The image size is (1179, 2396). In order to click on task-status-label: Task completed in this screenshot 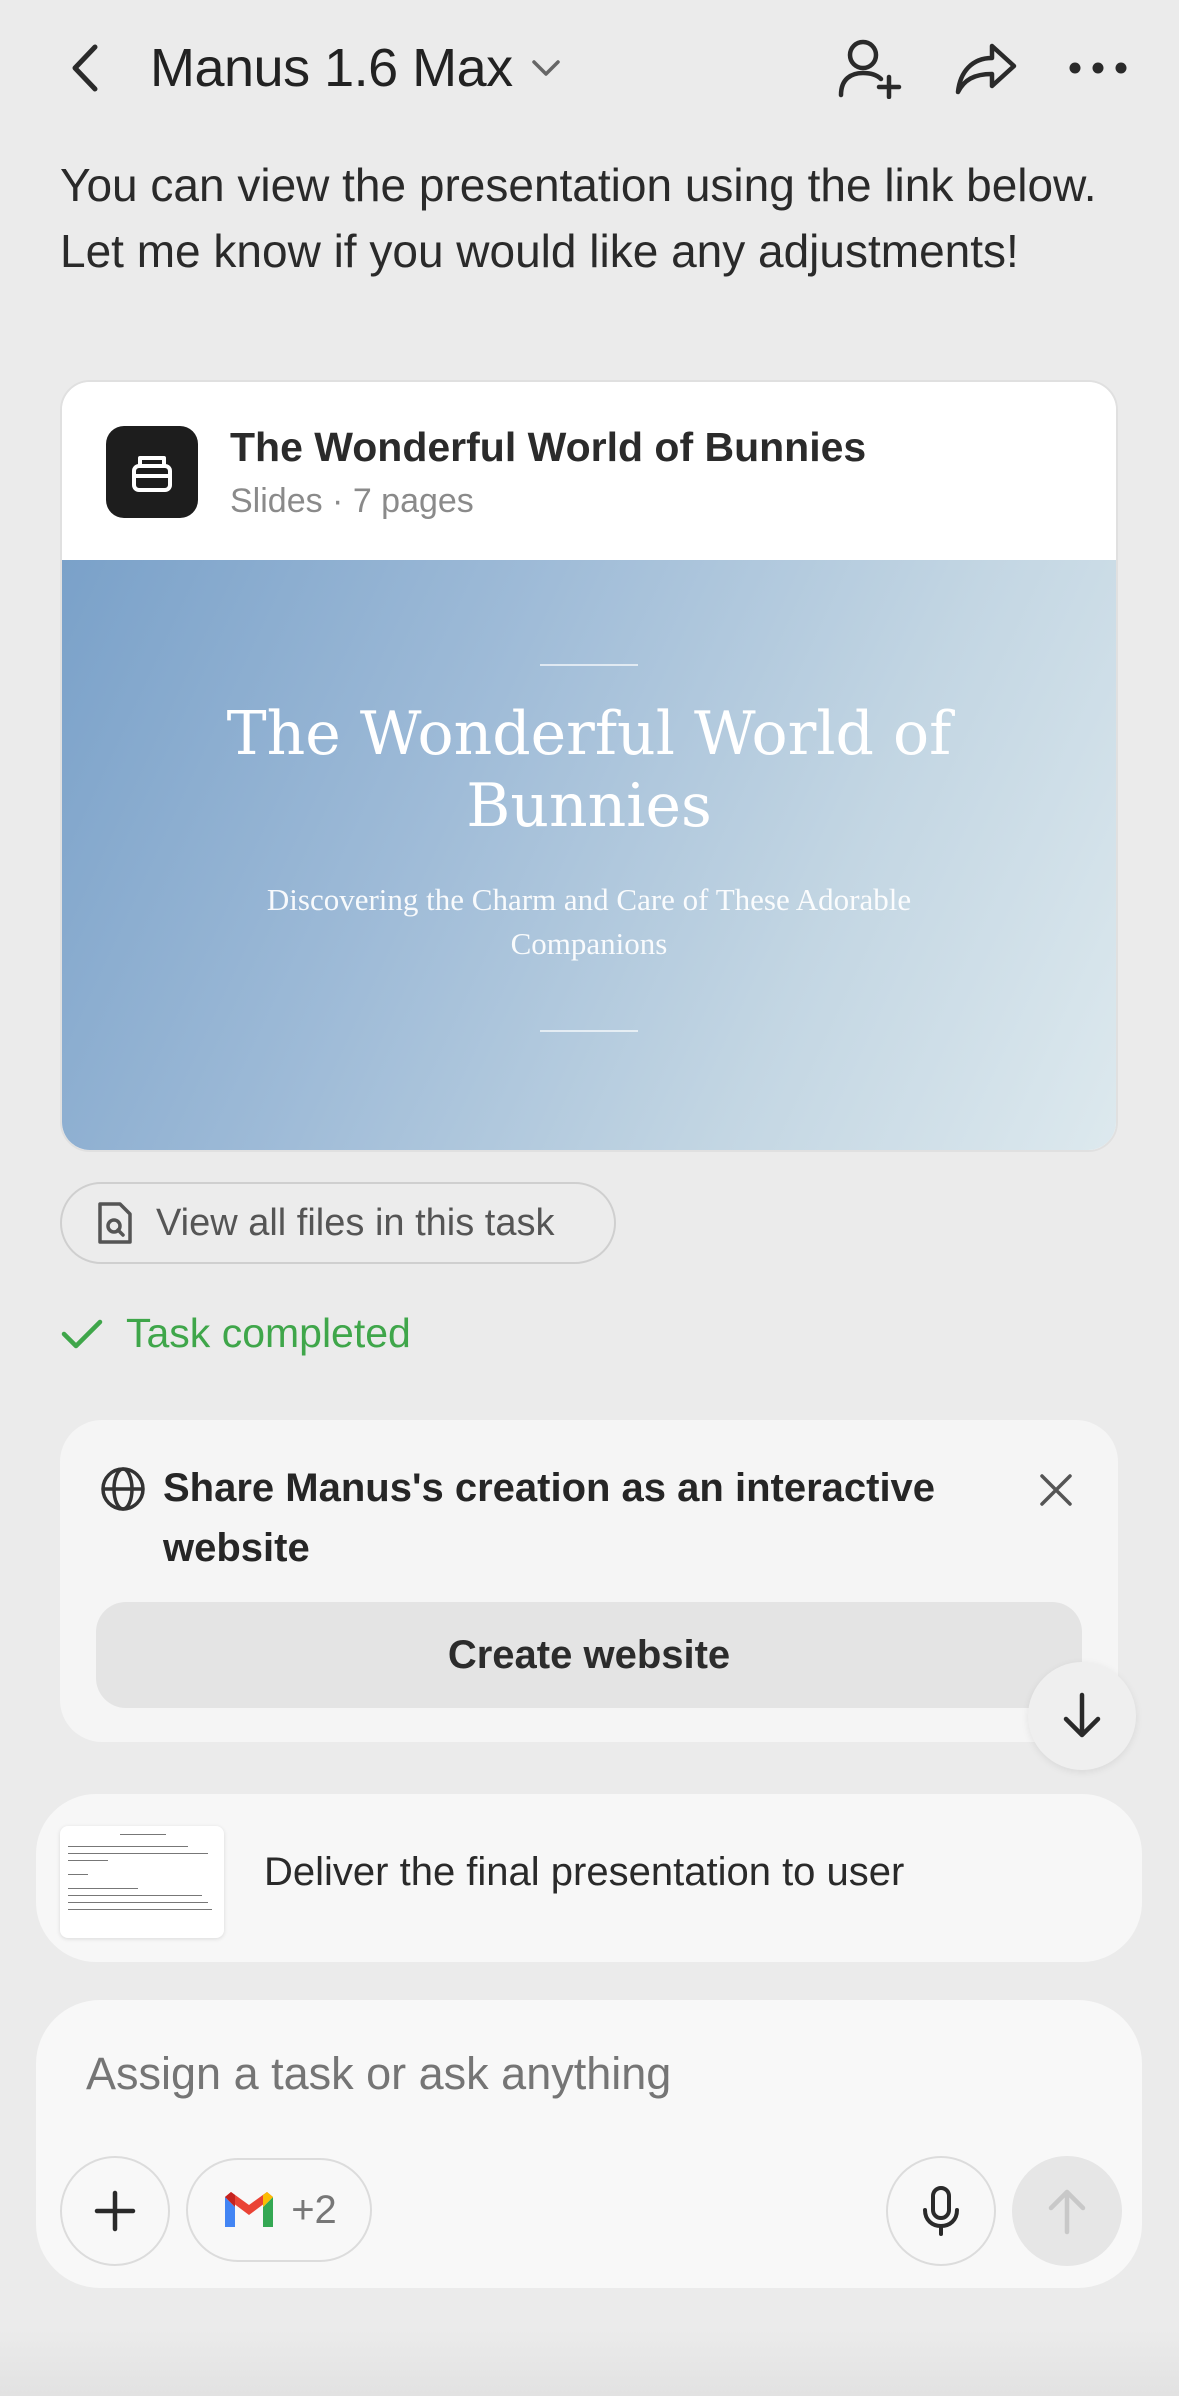, I will do `click(268, 1333)`.